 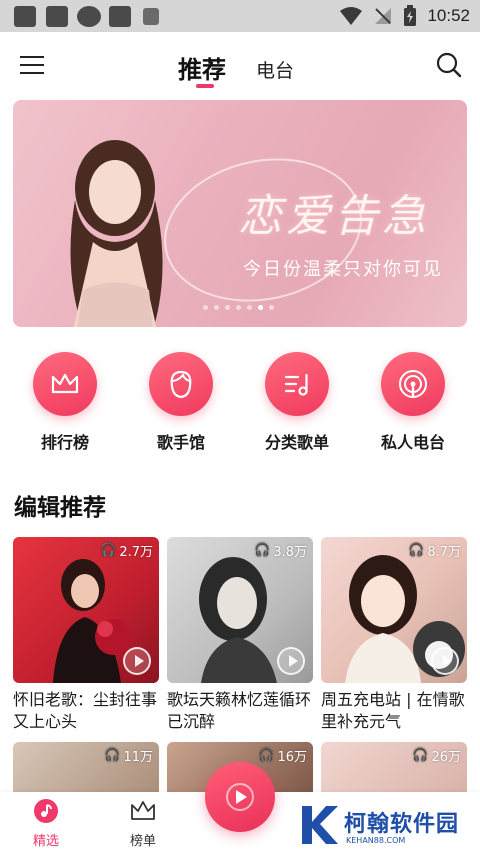 What do you see at coordinates (240, 610) in the screenshot?
I see `playlist-cover: 🎧 3.8万` at bounding box center [240, 610].